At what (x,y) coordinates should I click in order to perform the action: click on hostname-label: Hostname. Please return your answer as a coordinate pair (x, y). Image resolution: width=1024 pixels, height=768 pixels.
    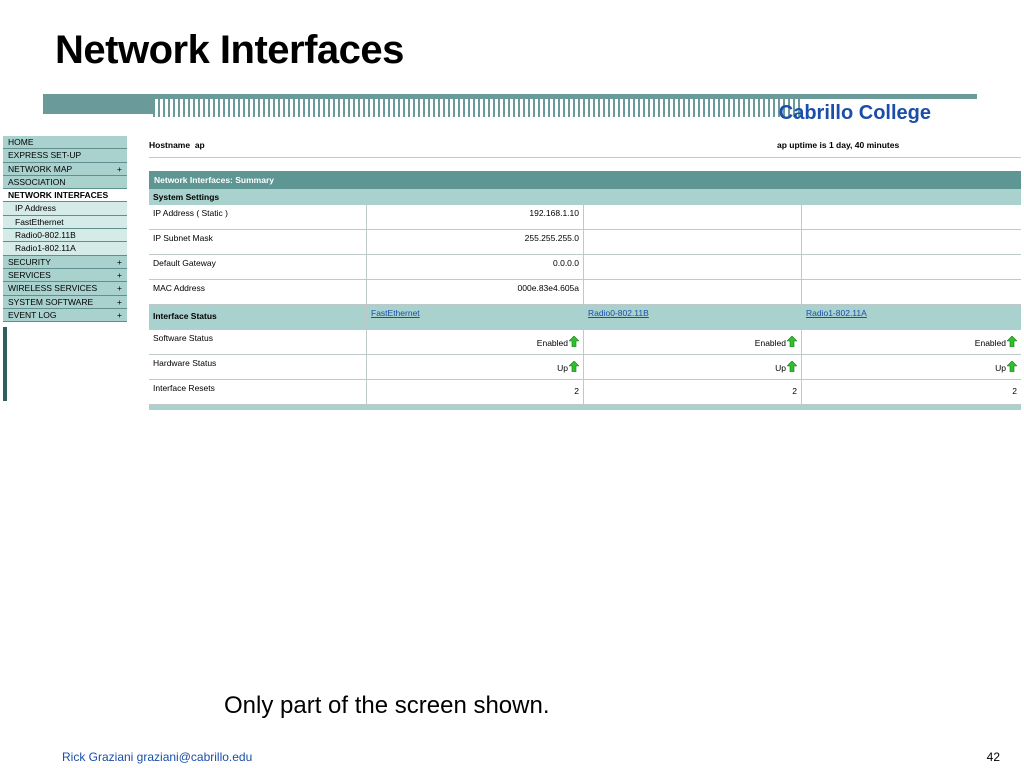
    Looking at the image, I should click on (170, 145).